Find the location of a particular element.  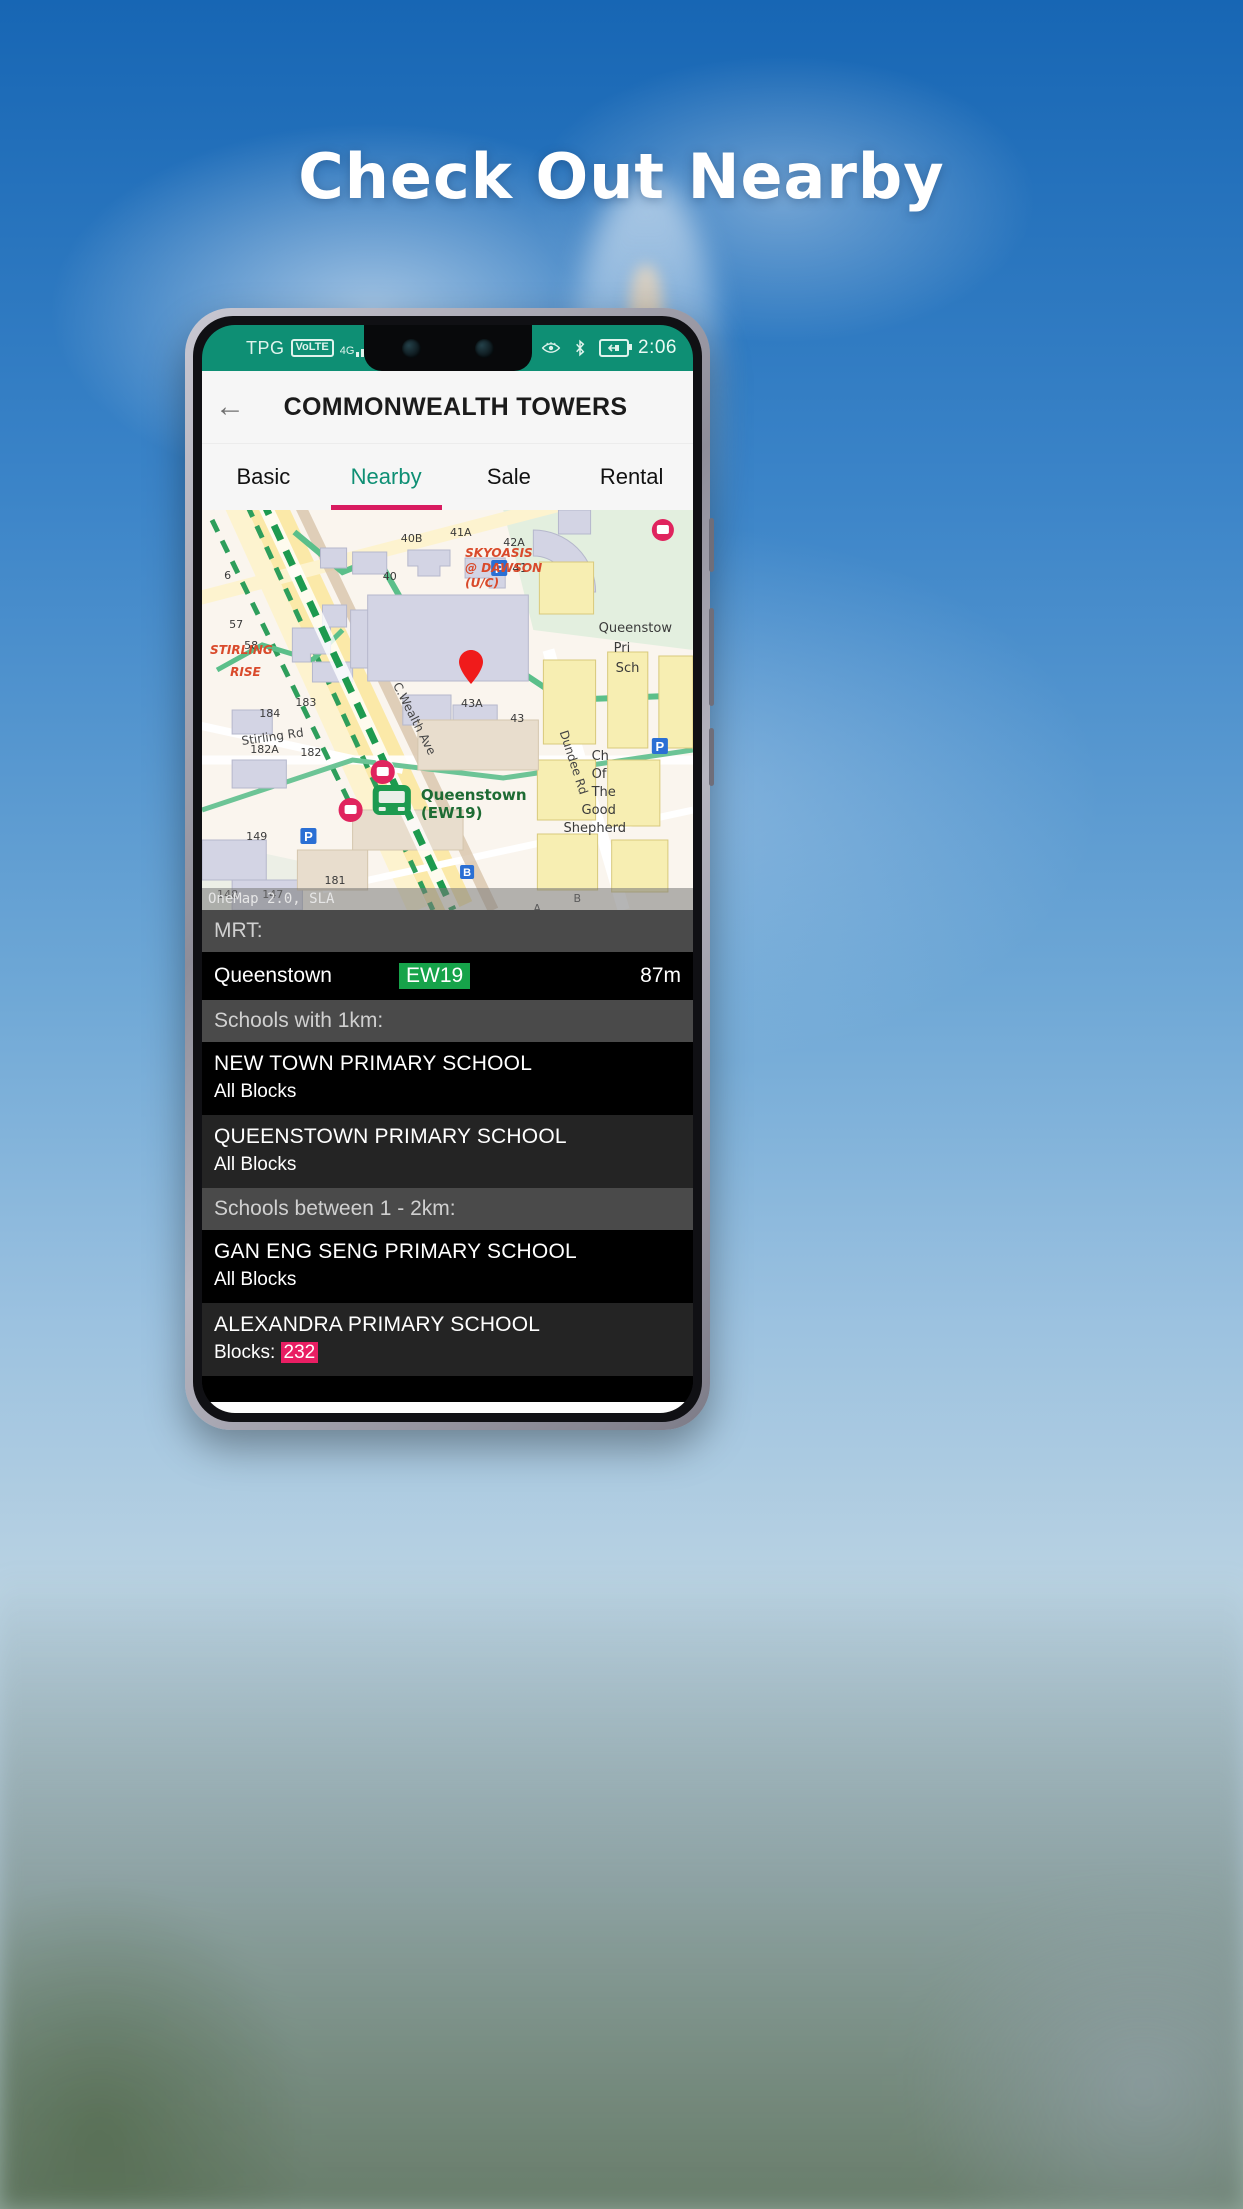

tab-bar: Basic Nearby Sale Rental is located at coordinates (447, 477).